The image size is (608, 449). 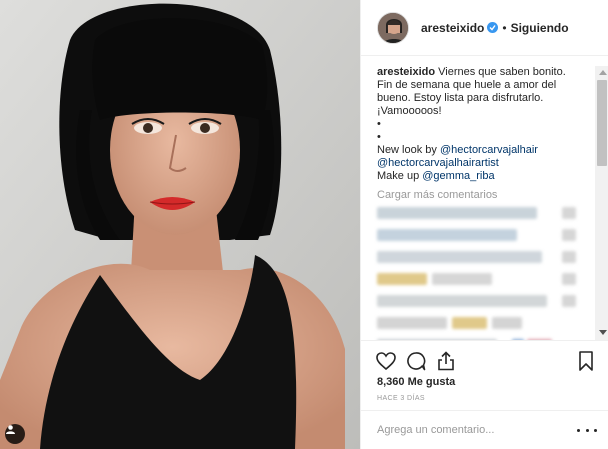 I want to click on new-look-prefix: New look by, so click(x=407, y=150).